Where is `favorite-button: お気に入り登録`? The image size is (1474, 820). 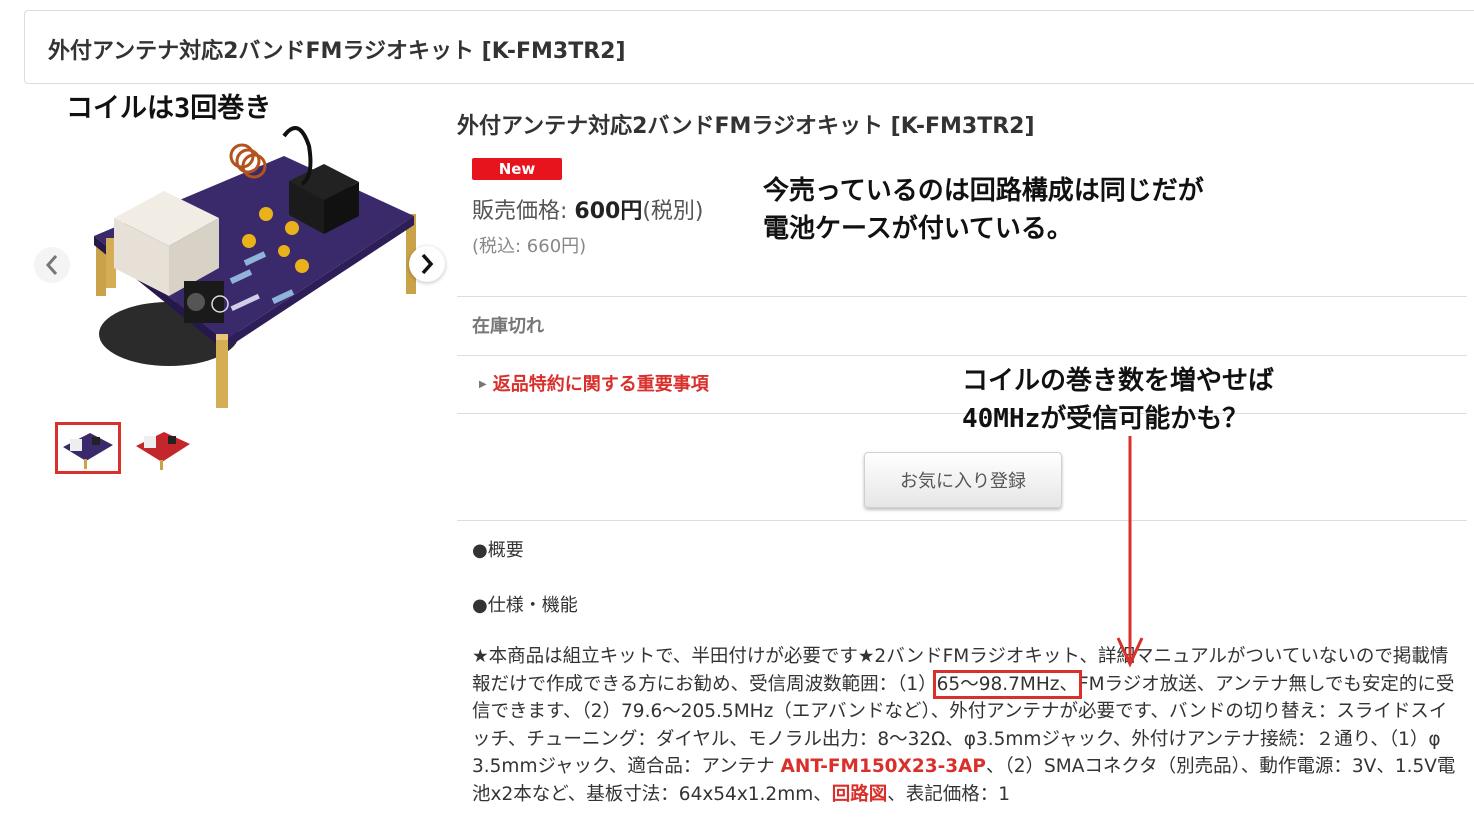
favorite-button: お気に入り登録 is located at coordinates (963, 480).